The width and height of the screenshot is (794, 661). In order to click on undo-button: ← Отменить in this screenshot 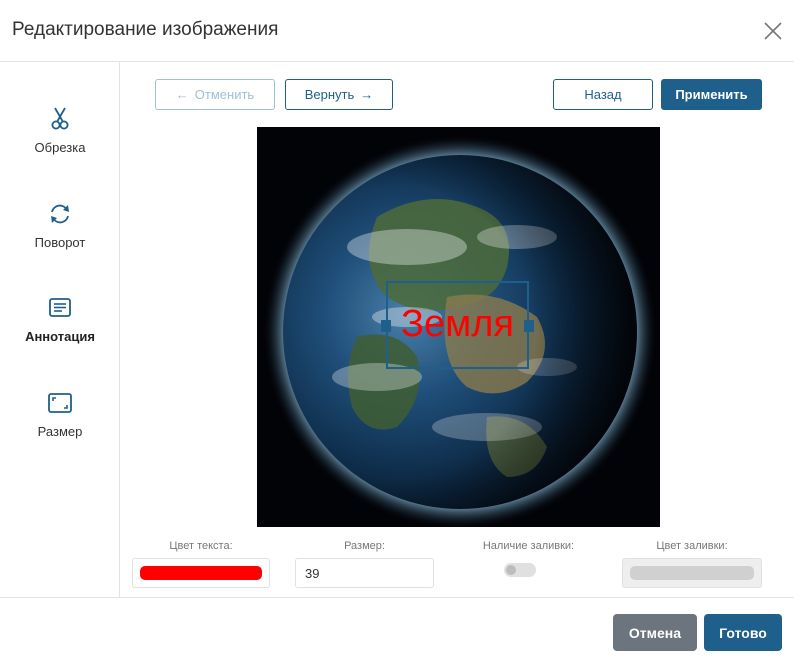, I will do `click(215, 94)`.